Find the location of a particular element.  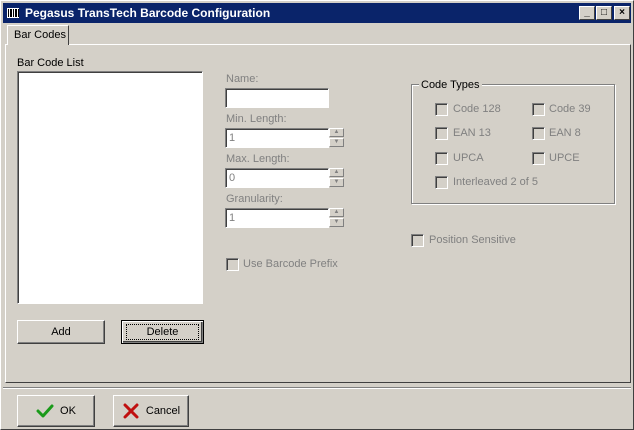

upca-label: UPCA is located at coordinates (468, 158).